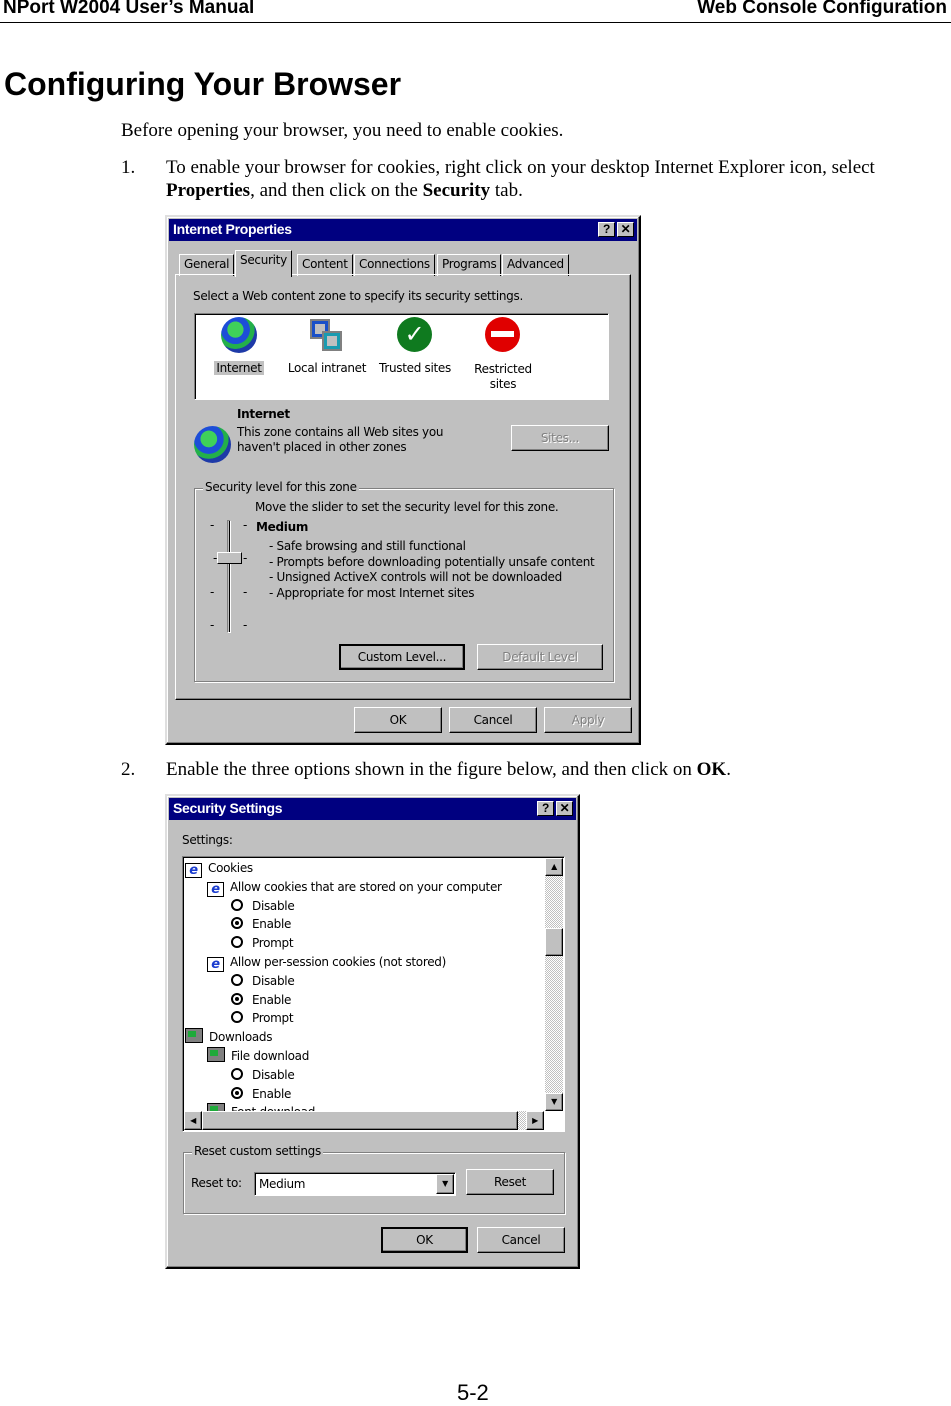 This screenshot has height=1406, width=951. Describe the element at coordinates (203, 84) in the screenshot. I see `page-title: Configuring Your Browser` at that location.